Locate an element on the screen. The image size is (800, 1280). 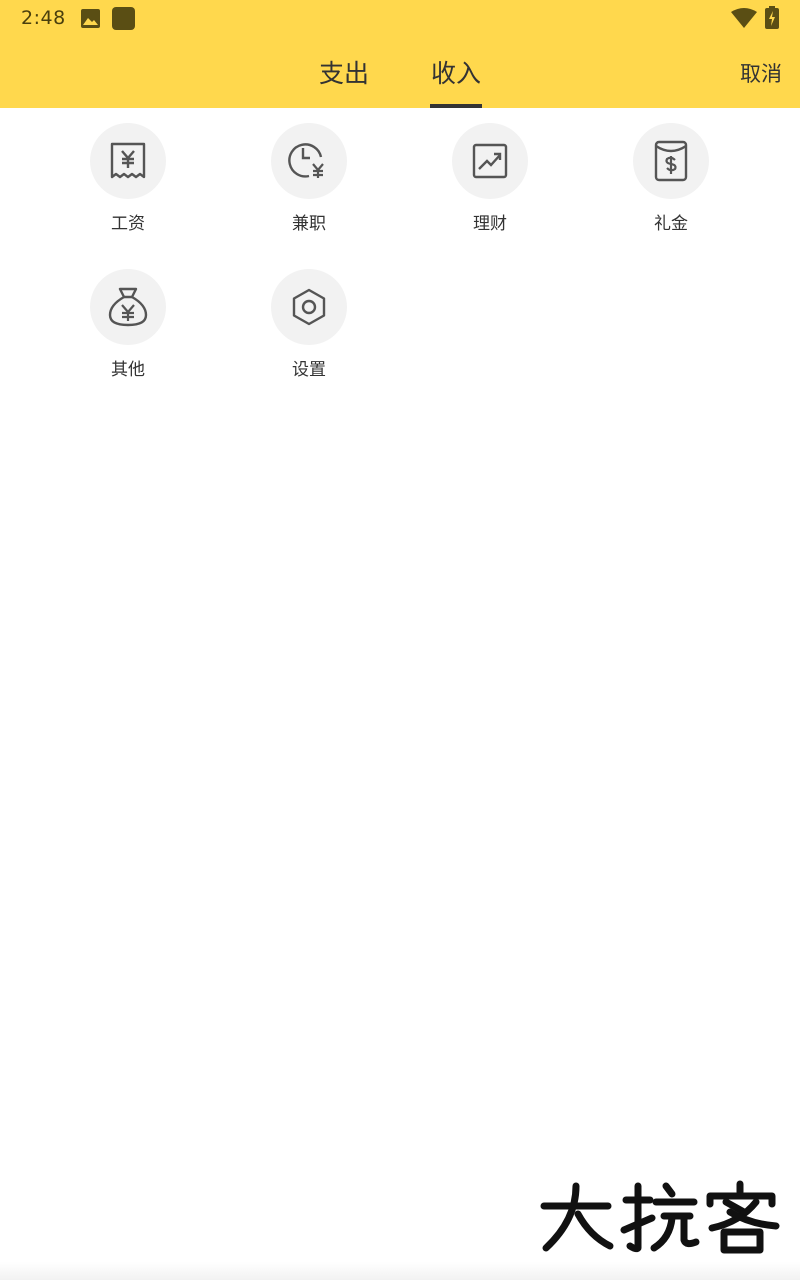
bottom-shade is located at coordinates (400, 1271).